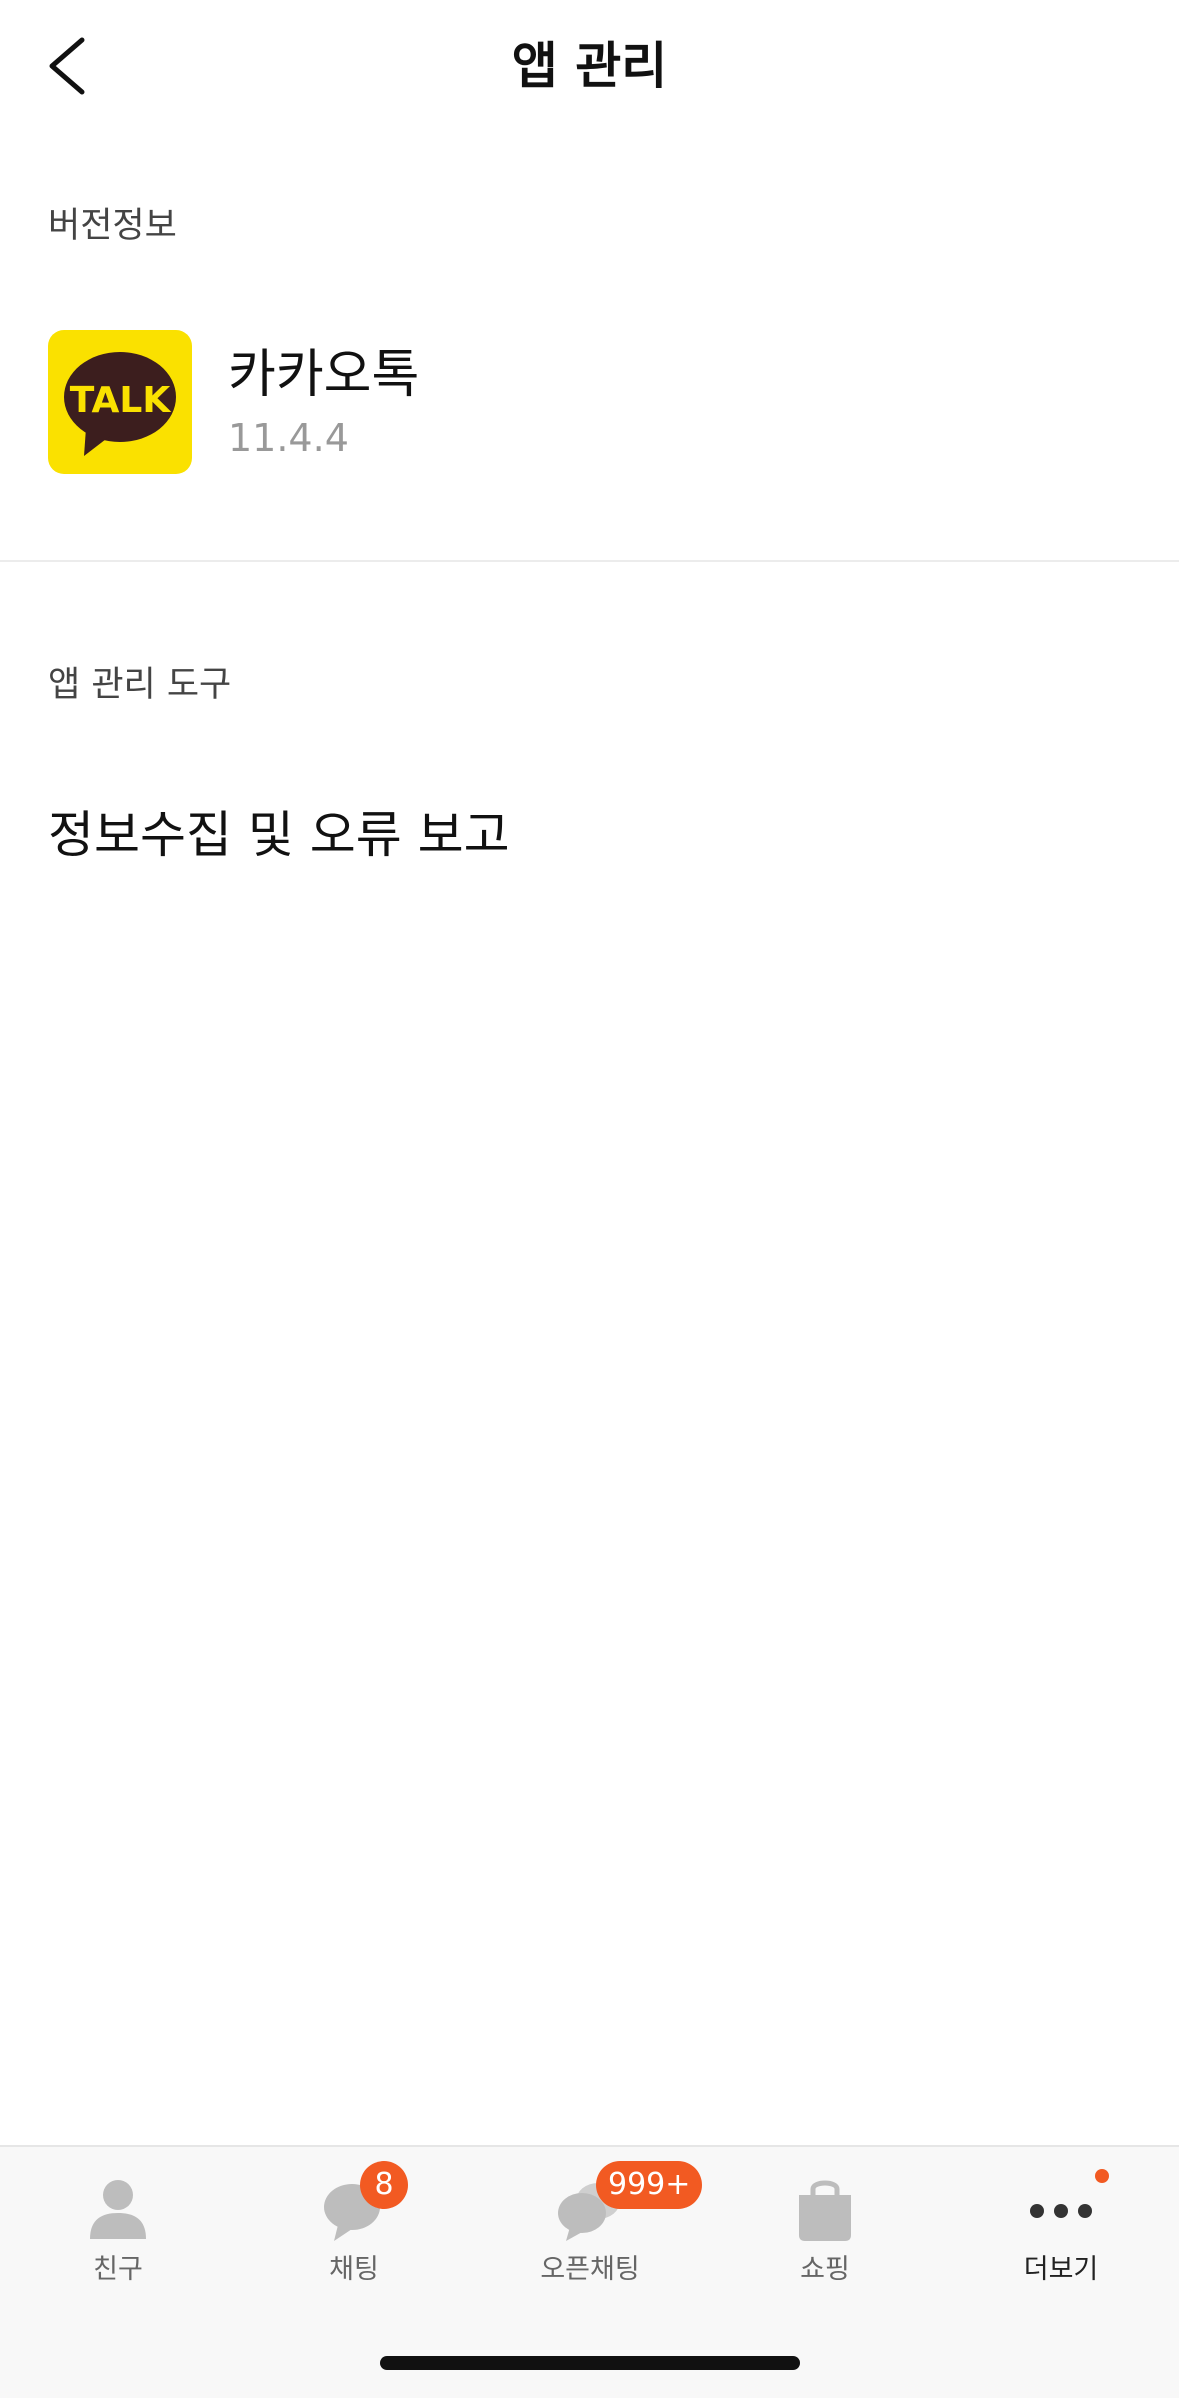  I want to click on tab-chats: 8 채팅, so click(354, 2217).